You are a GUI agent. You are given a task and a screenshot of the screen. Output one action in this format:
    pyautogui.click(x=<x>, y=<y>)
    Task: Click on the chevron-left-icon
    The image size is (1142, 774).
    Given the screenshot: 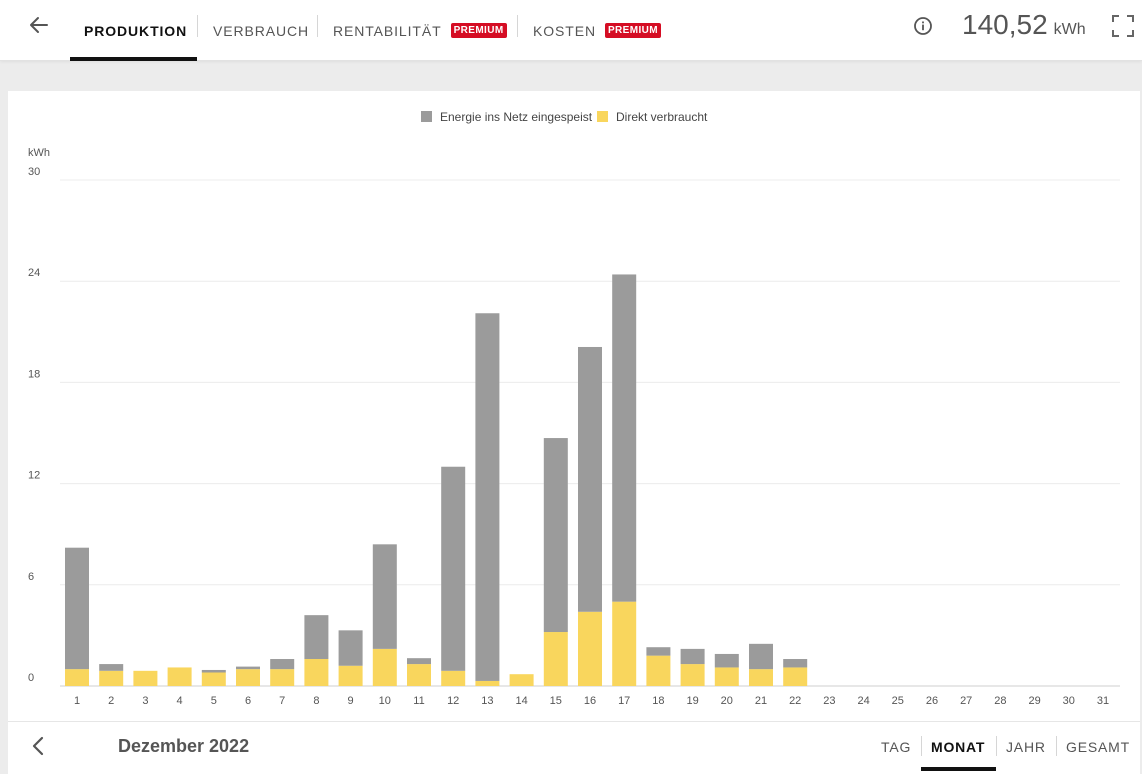 What is the action you would take?
    pyautogui.click(x=39, y=746)
    